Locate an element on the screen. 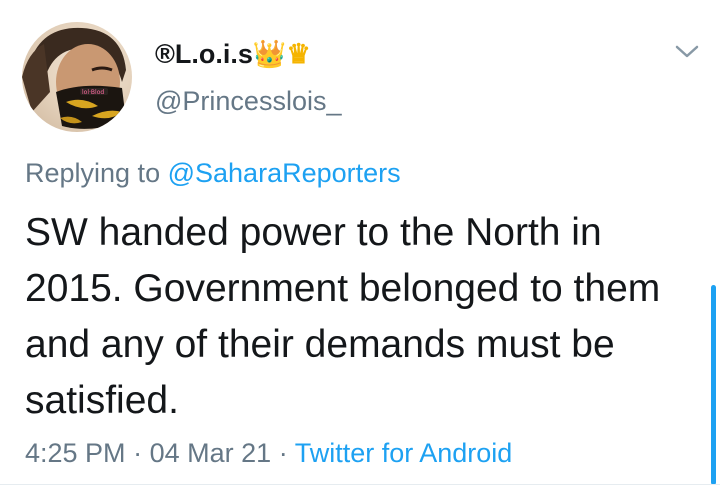 The width and height of the screenshot is (720, 485). avatar: lol·Blod is located at coordinates (77, 77).